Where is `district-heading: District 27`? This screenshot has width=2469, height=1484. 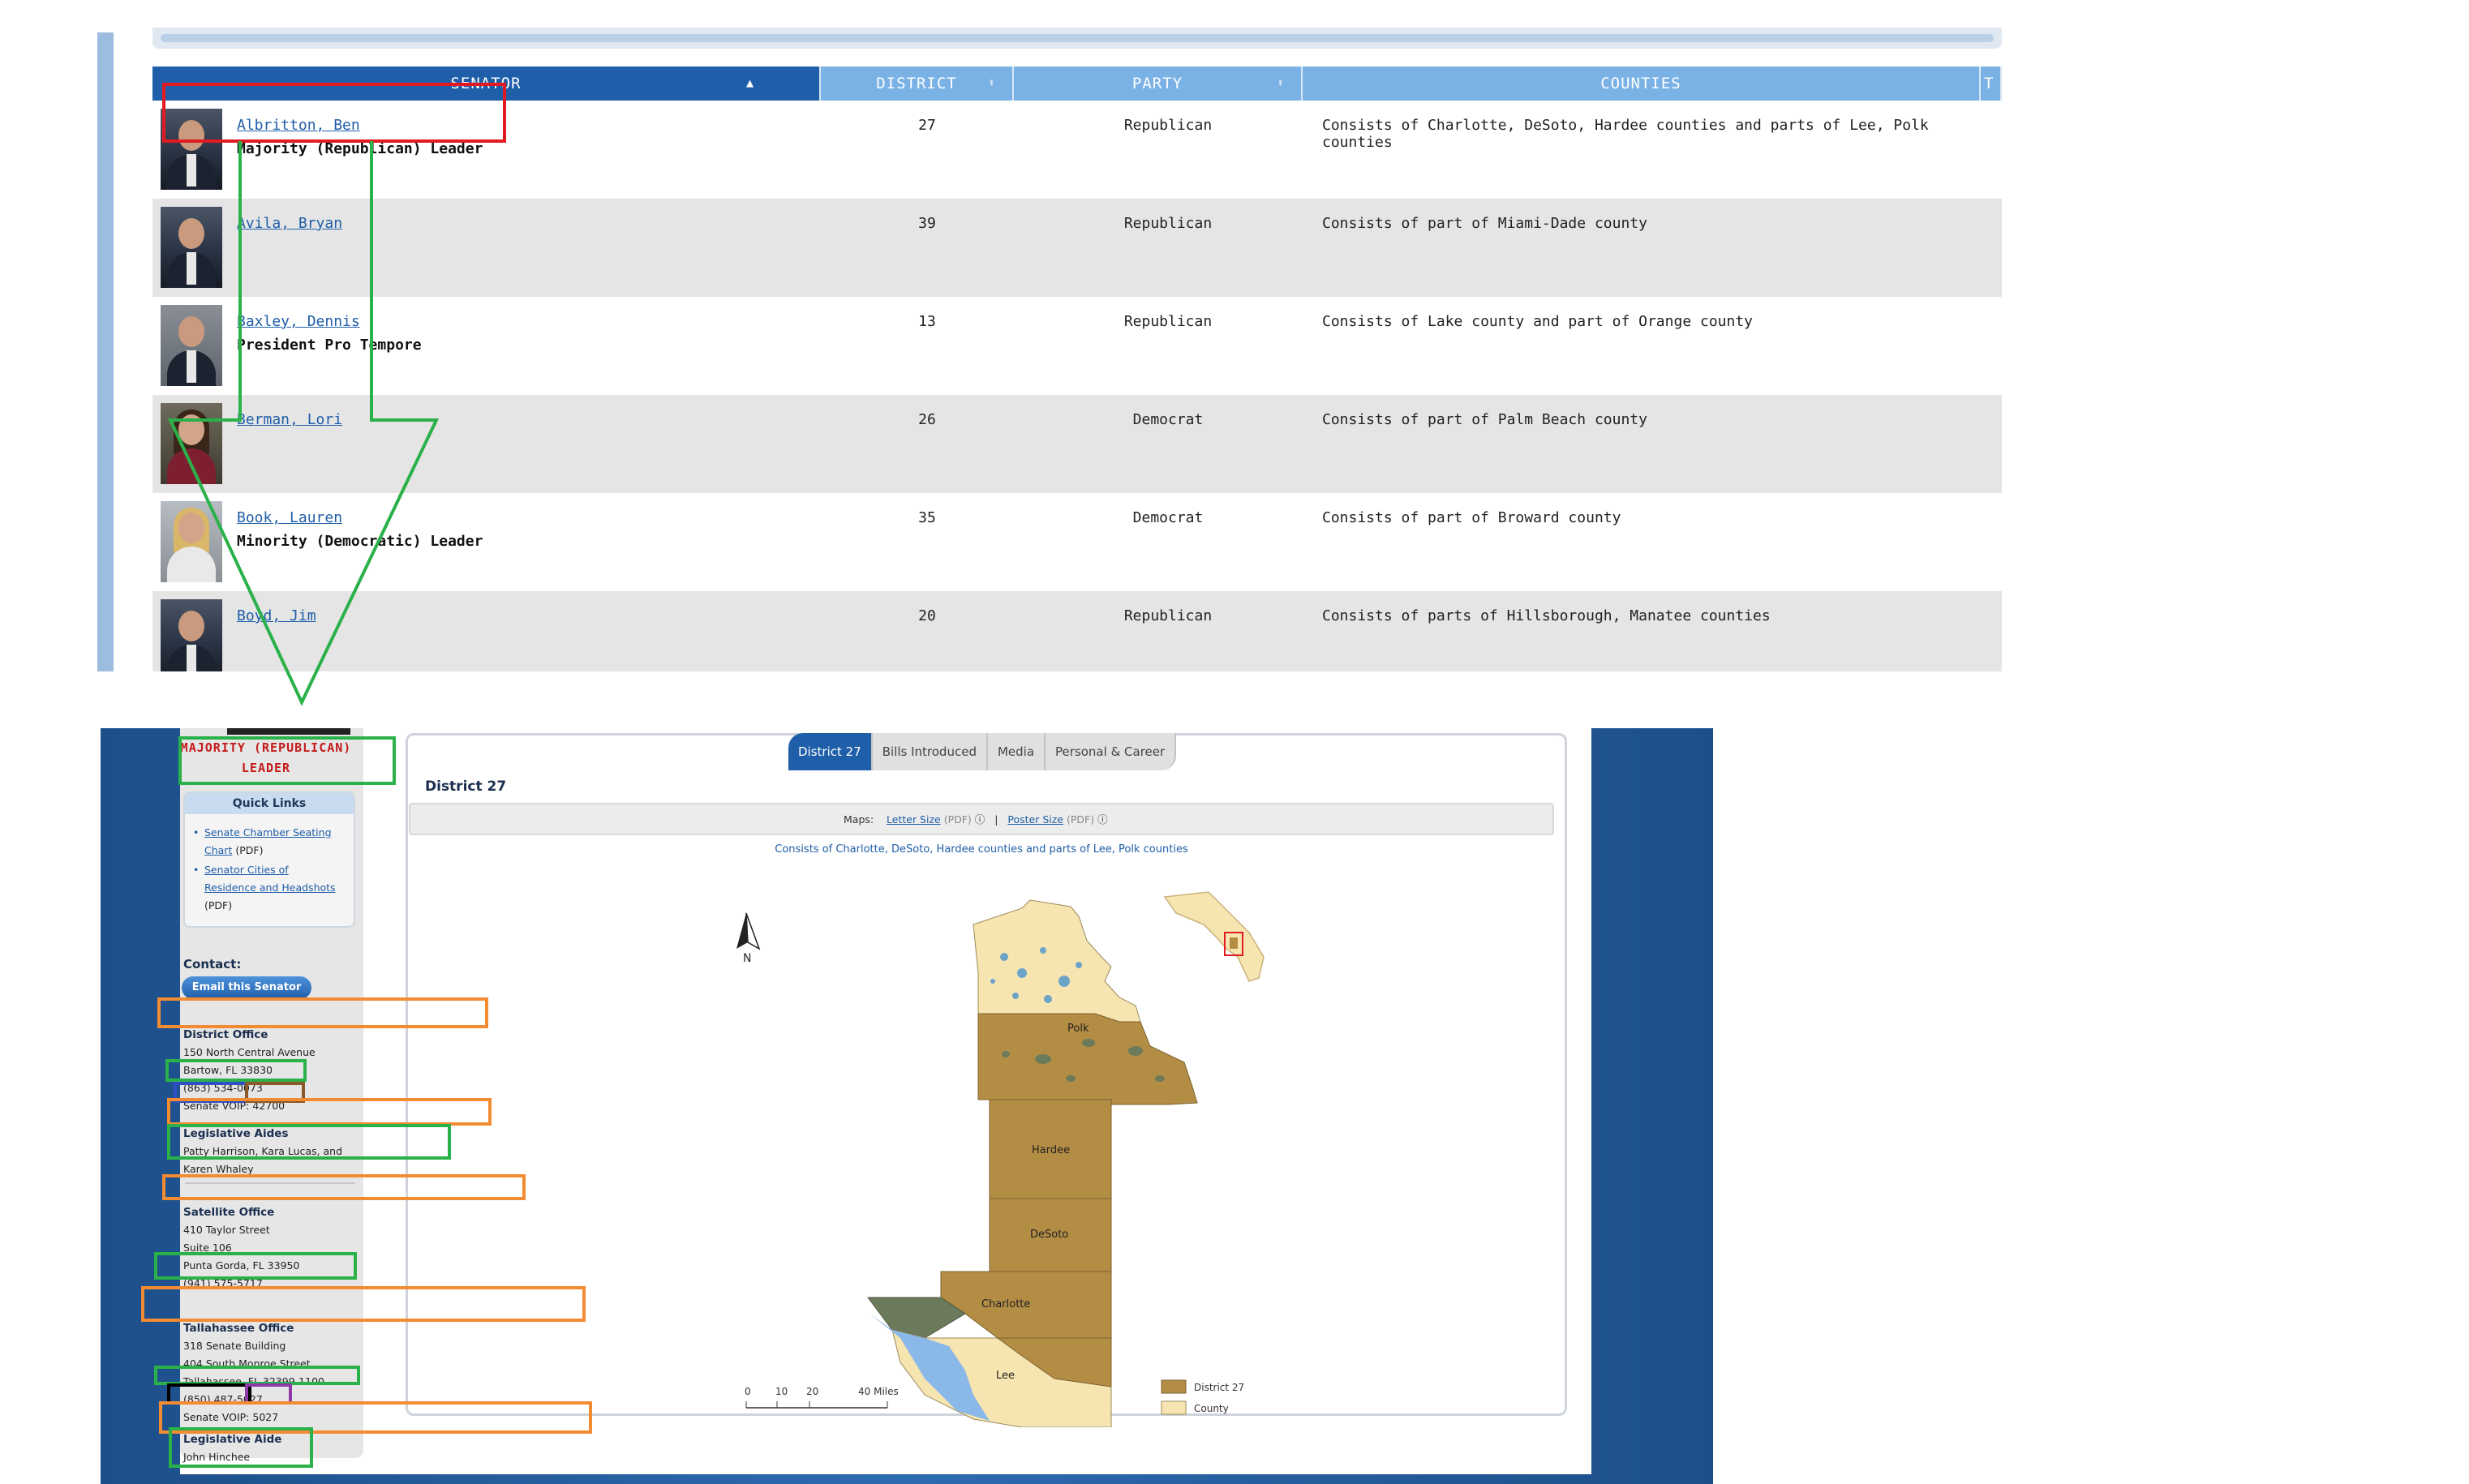 district-heading: District 27 is located at coordinates (466, 786).